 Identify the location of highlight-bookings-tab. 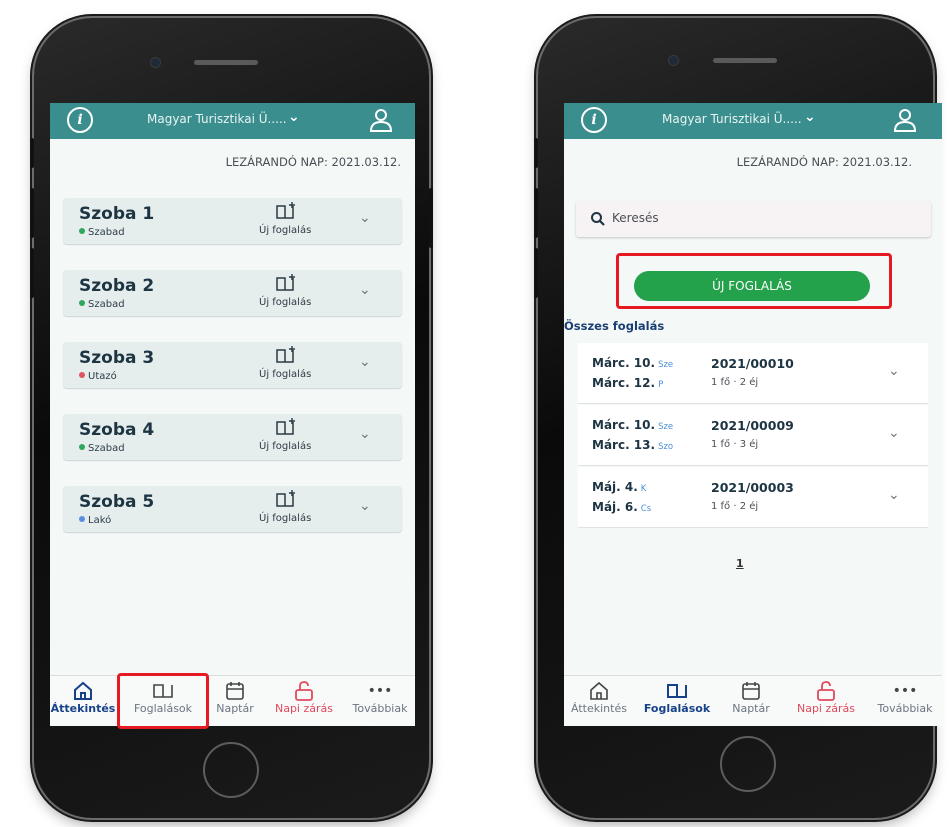
(163, 701).